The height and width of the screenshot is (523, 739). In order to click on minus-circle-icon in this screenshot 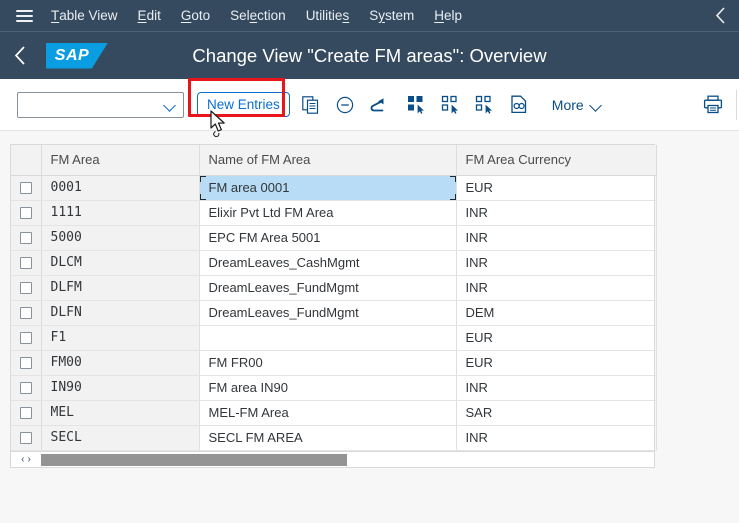, I will do `click(345, 105)`.